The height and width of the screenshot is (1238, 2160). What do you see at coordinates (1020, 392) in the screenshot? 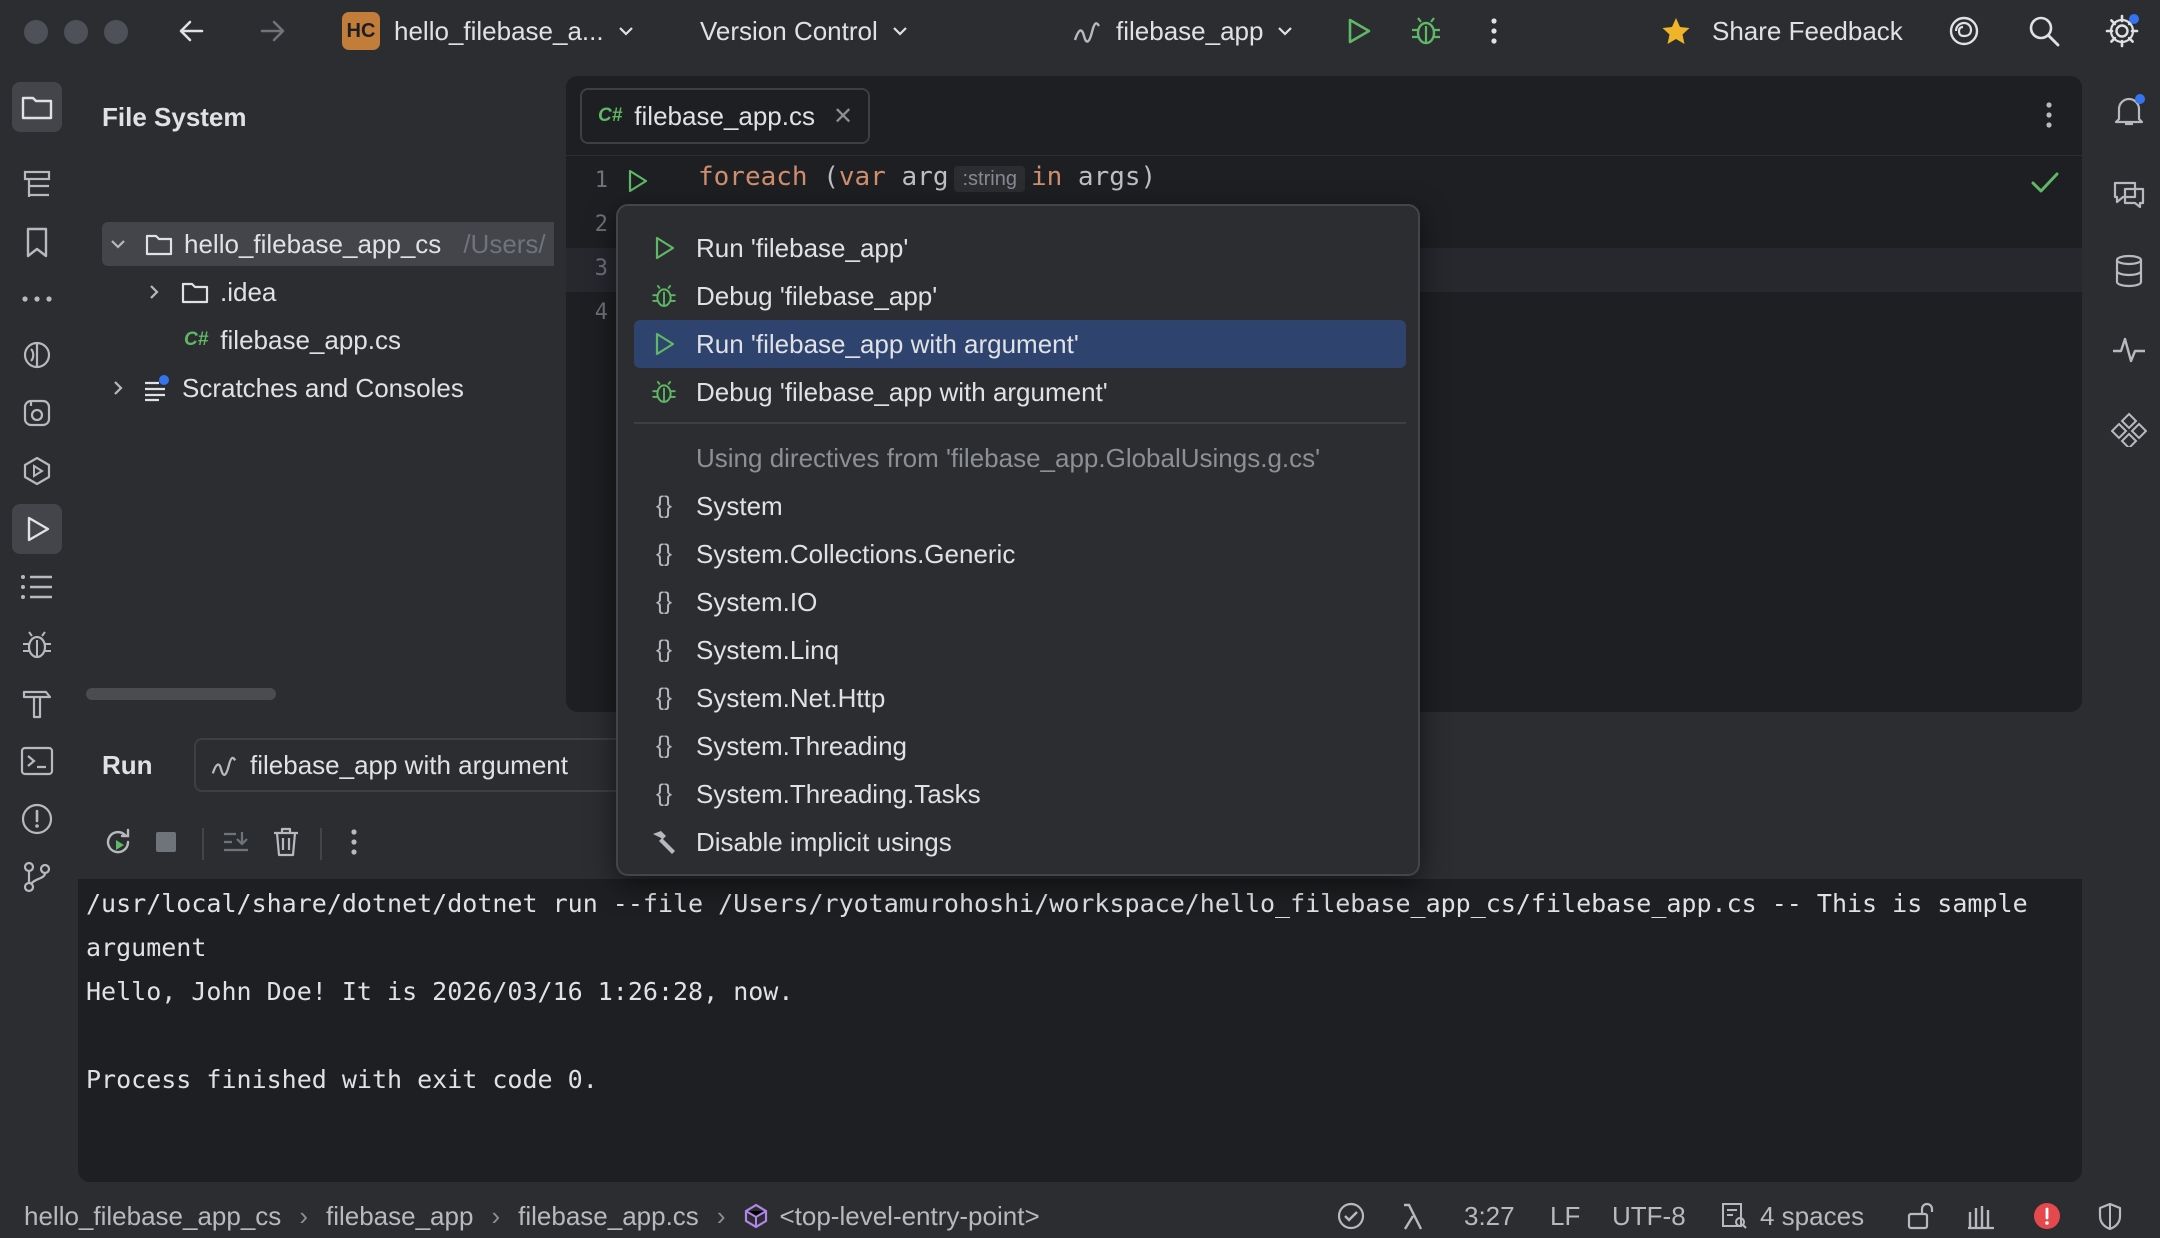
I see `menu-item-debug-filebase-app-with-argument: Debug 'filebase_app with argument'` at bounding box center [1020, 392].